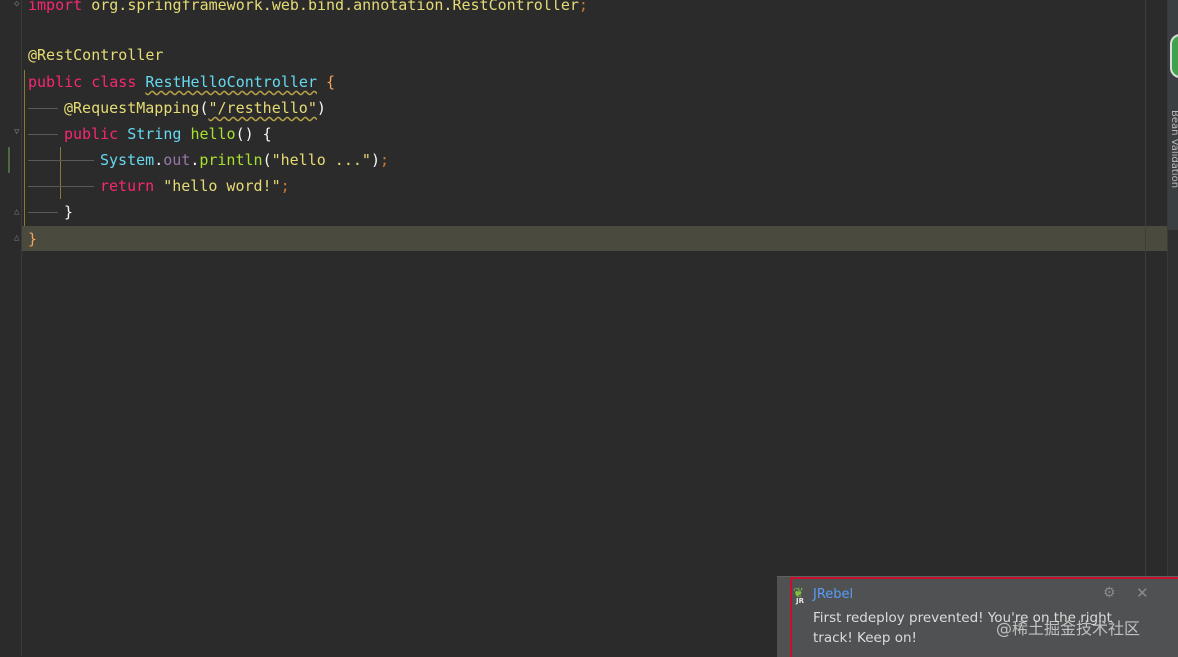 Image resolution: width=1178 pixels, height=657 pixels. What do you see at coordinates (11, 328) in the screenshot?
I see `editor-gutter: ◇ ▽ △ △` at bounding box center [11, 328].